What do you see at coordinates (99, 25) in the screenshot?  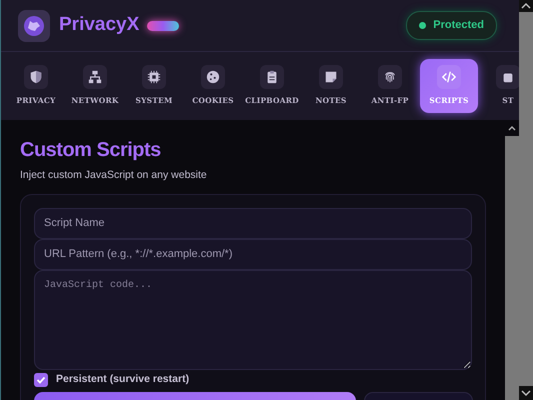 I see `app-title: PrivacyX` at bounding box center [99, 25].